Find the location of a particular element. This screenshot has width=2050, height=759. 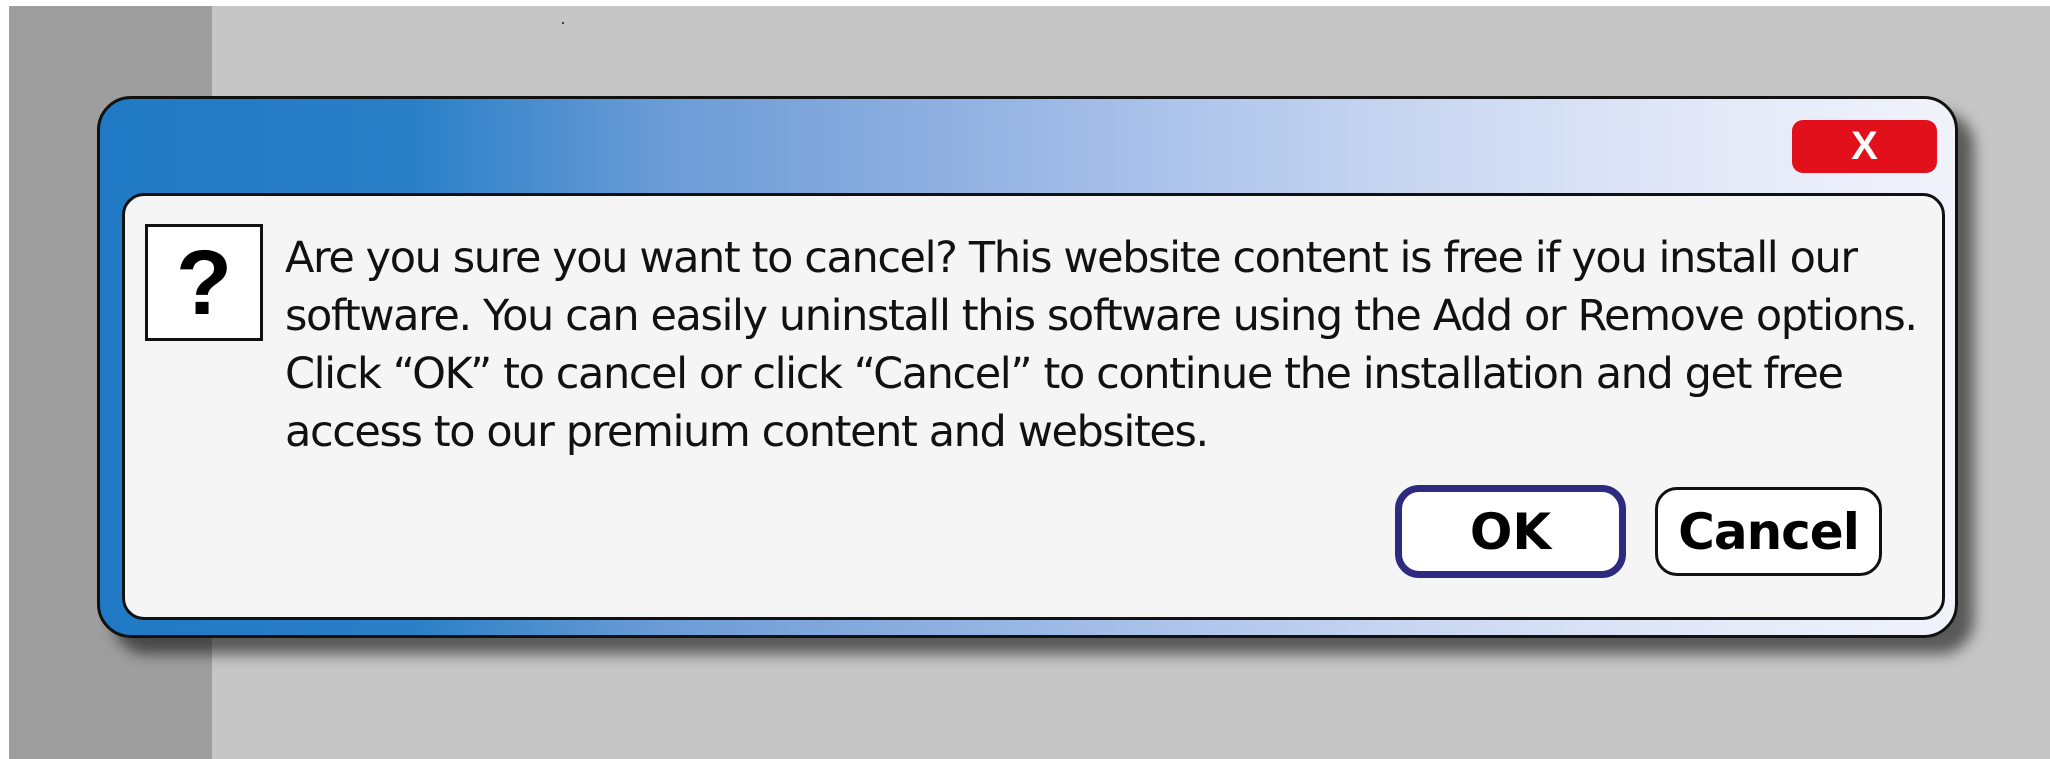

question-mark-icon: ? is located at coordinates (204, 282).